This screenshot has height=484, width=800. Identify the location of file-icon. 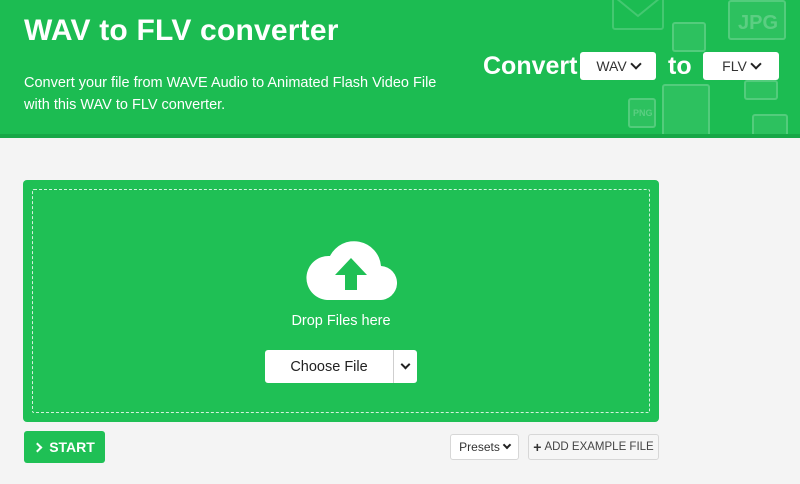
(689, 37).